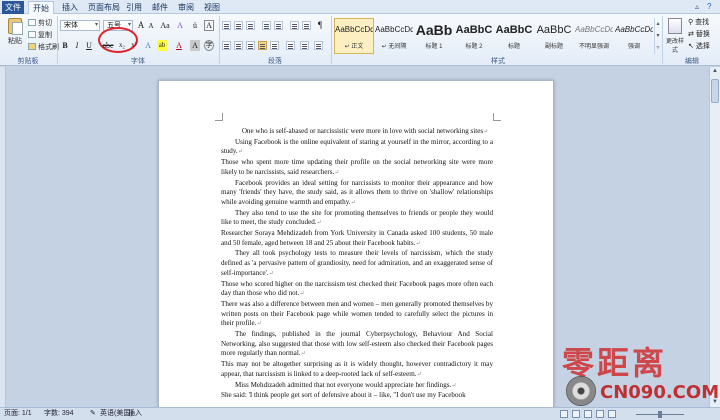 Image resolution: width=720 pixels, height=420 pixels. I want to click on style-name: 不明显强调, so click(593, 47).